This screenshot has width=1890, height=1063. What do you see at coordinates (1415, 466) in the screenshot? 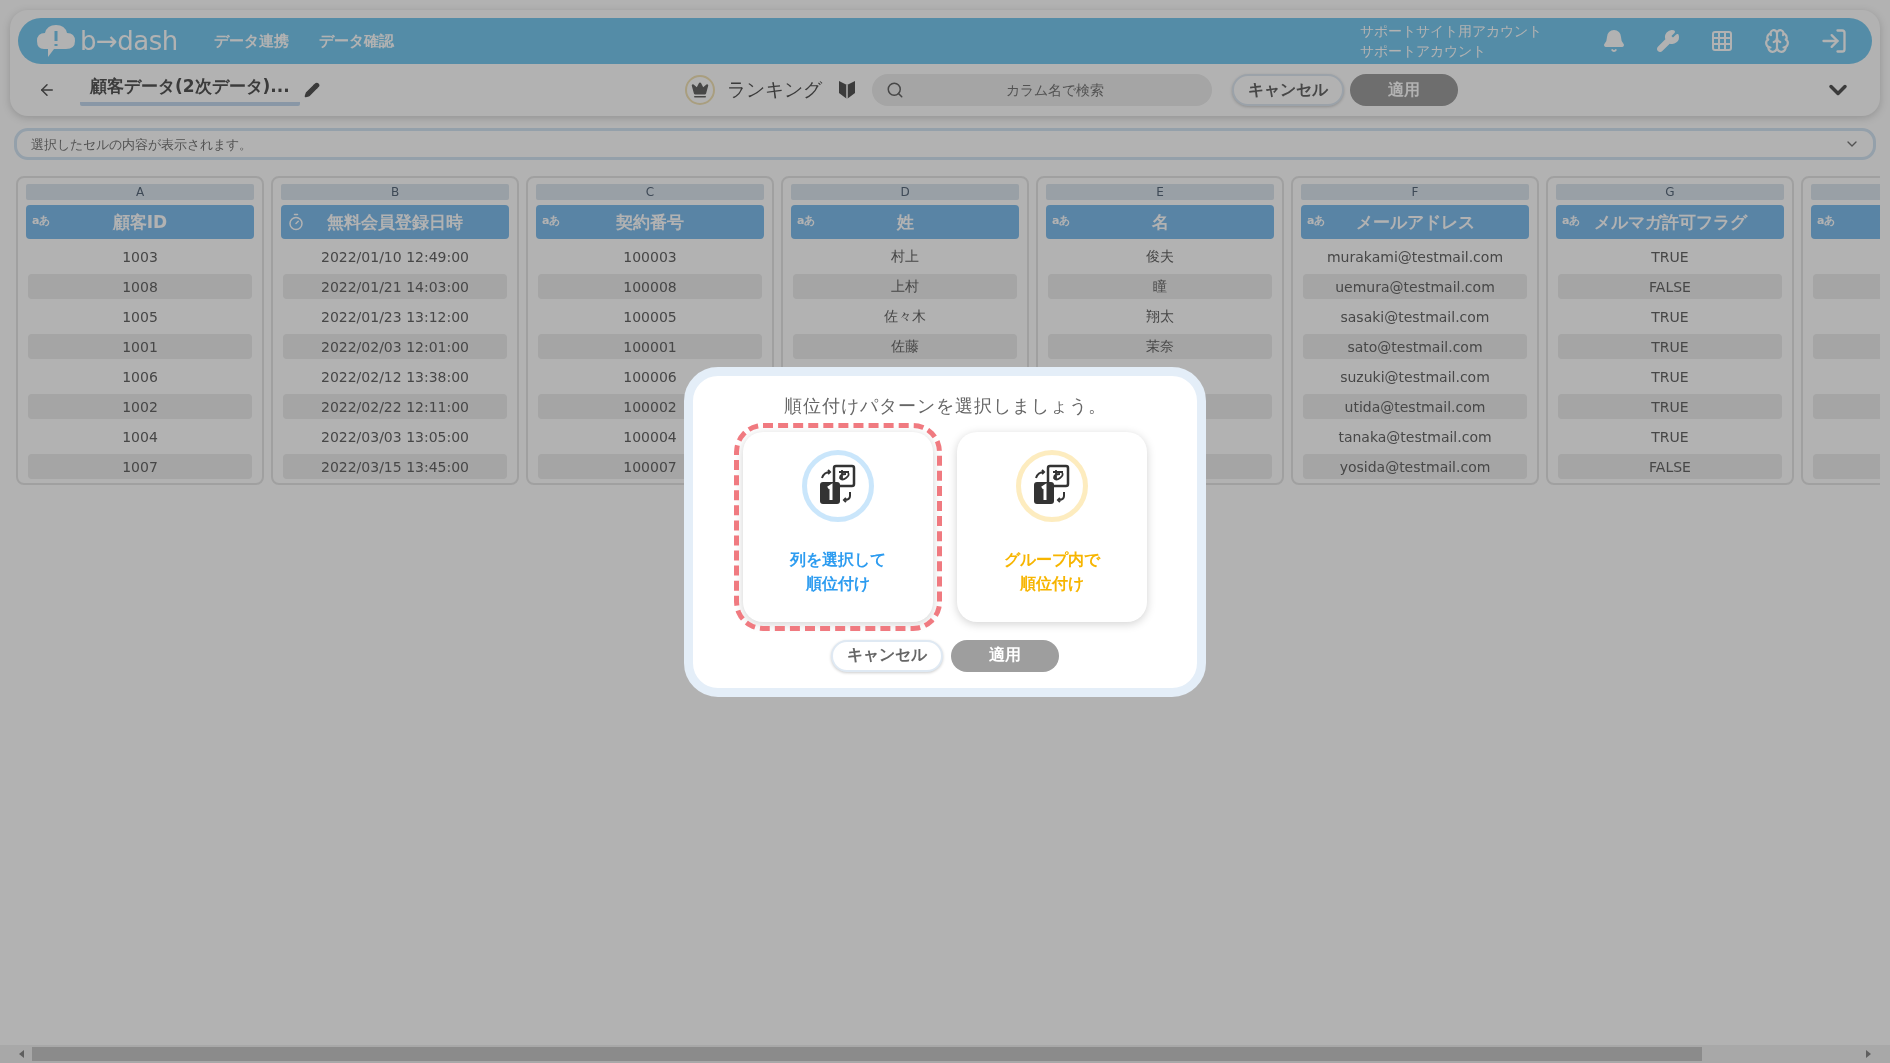
I see `table-cell: yosida@testmail.com` at bounding box center [1415, 466].